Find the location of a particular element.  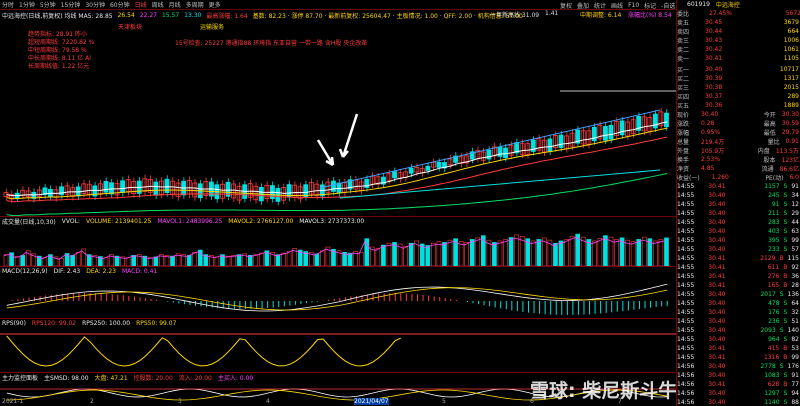

tick-vol: 2778 is located at coordinates (768, 366).